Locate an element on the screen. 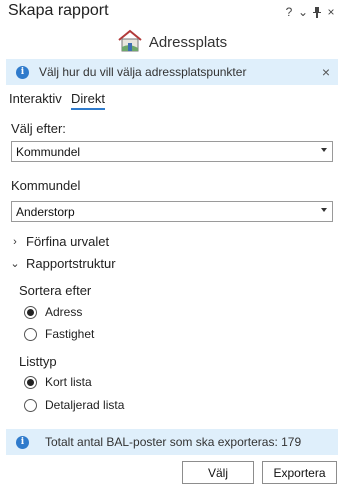  kommundel-value: Anderstorp is located at coordinates (45, 211).